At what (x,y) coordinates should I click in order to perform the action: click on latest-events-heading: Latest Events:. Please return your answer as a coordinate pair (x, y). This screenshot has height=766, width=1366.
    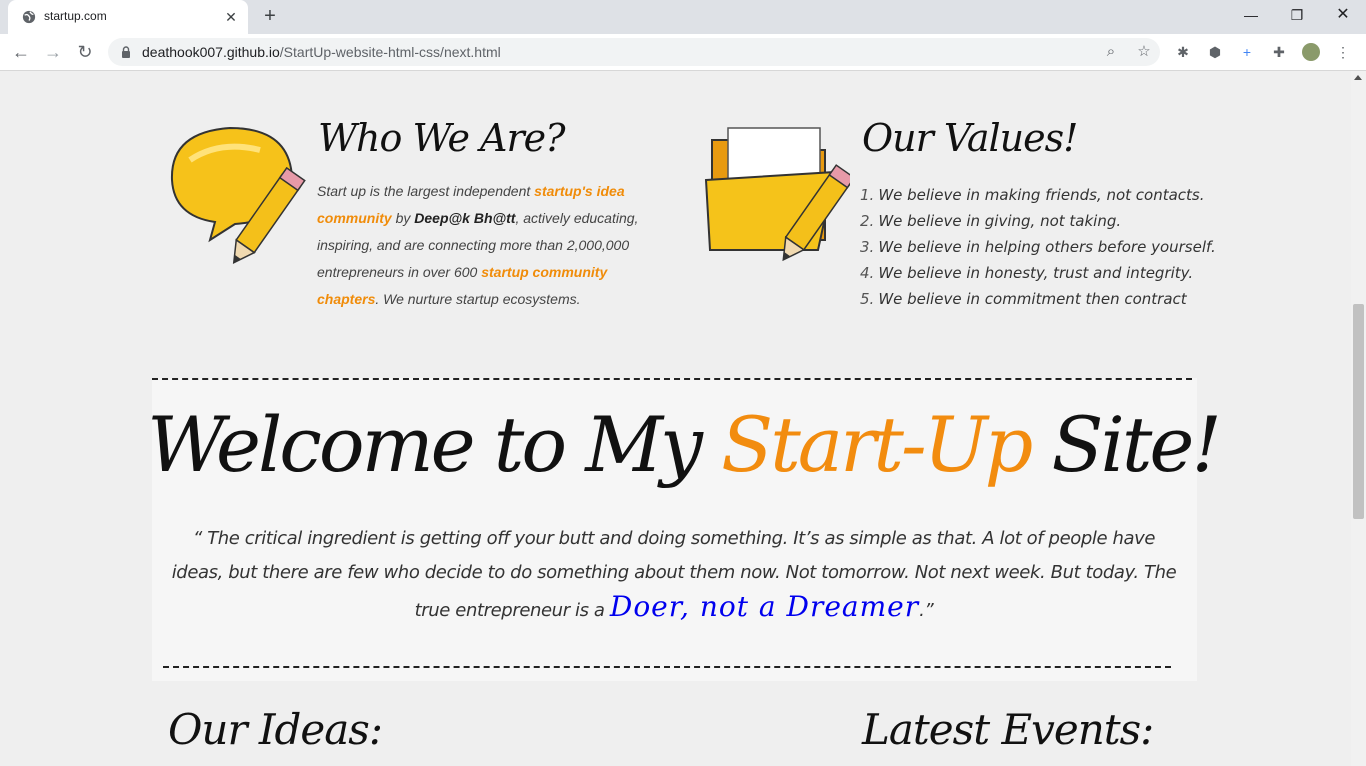
    Looking at the image, I should click on (1008, 729).